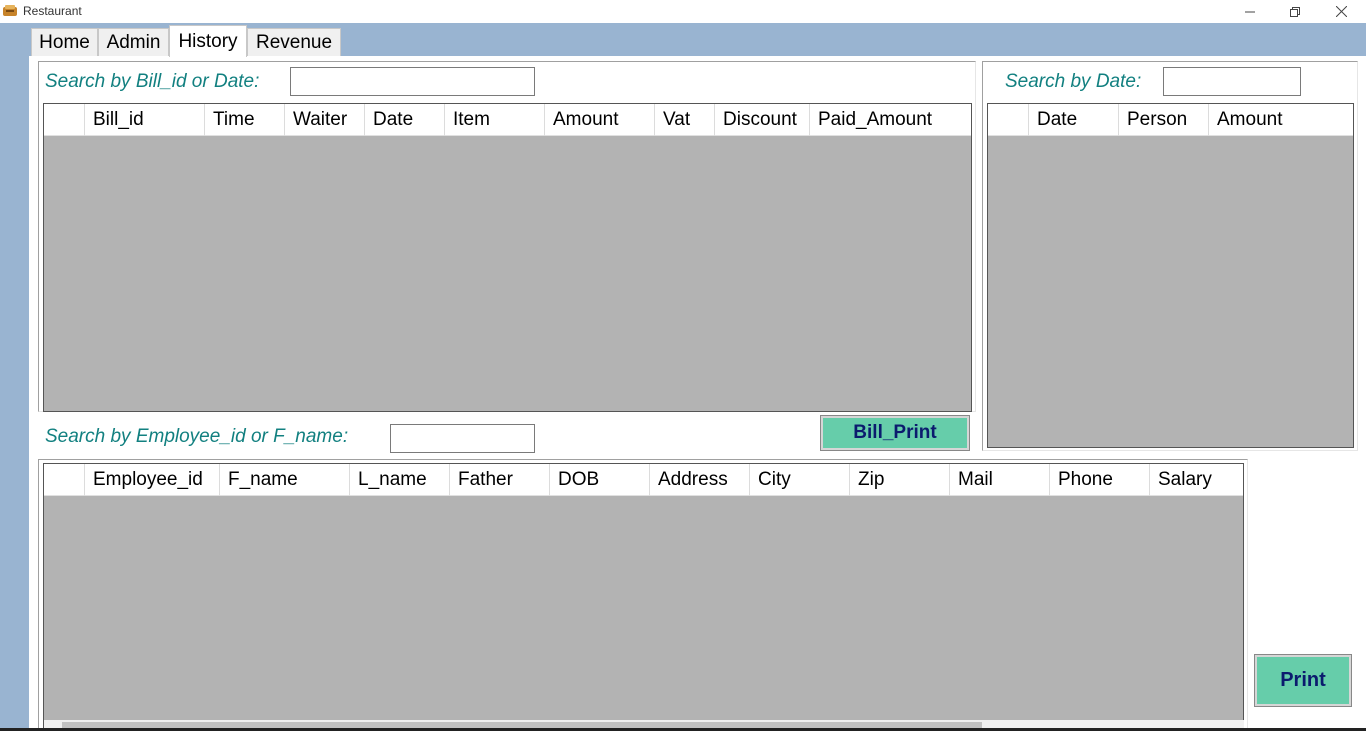 This screenshot has width=1366, height=731. What do you see at coordinates (285, 480) in the screenshot?
I see `column-header-f-name: F_name` at bounding box center [285, 480].